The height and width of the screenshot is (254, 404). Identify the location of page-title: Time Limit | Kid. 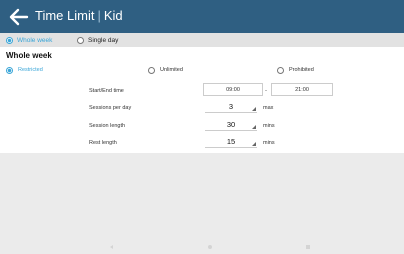
(79, 15).